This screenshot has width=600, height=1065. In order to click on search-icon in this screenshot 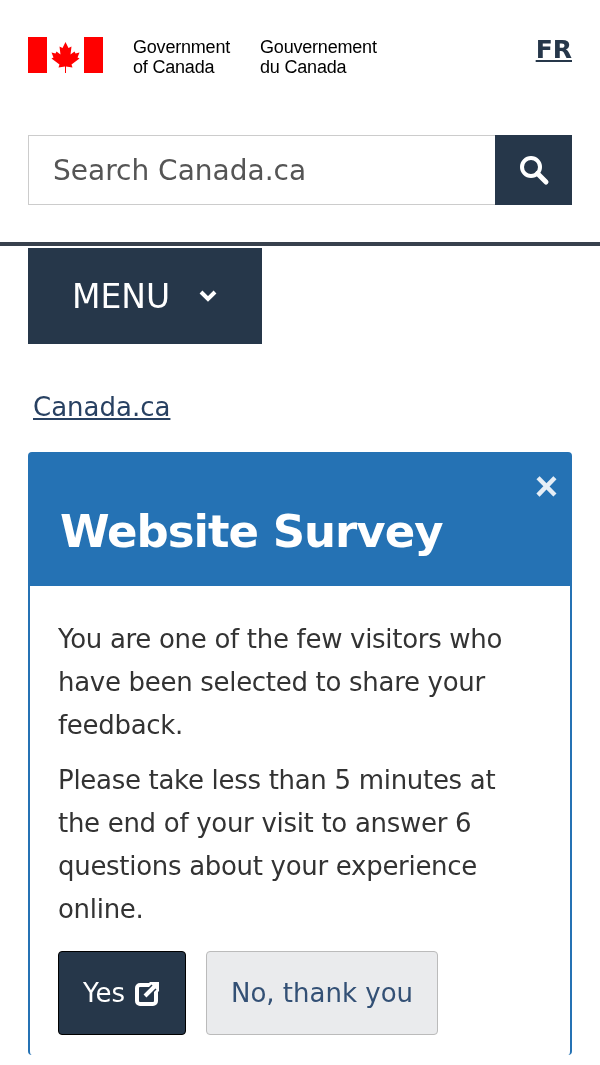, I will do `click(533, 170)`.